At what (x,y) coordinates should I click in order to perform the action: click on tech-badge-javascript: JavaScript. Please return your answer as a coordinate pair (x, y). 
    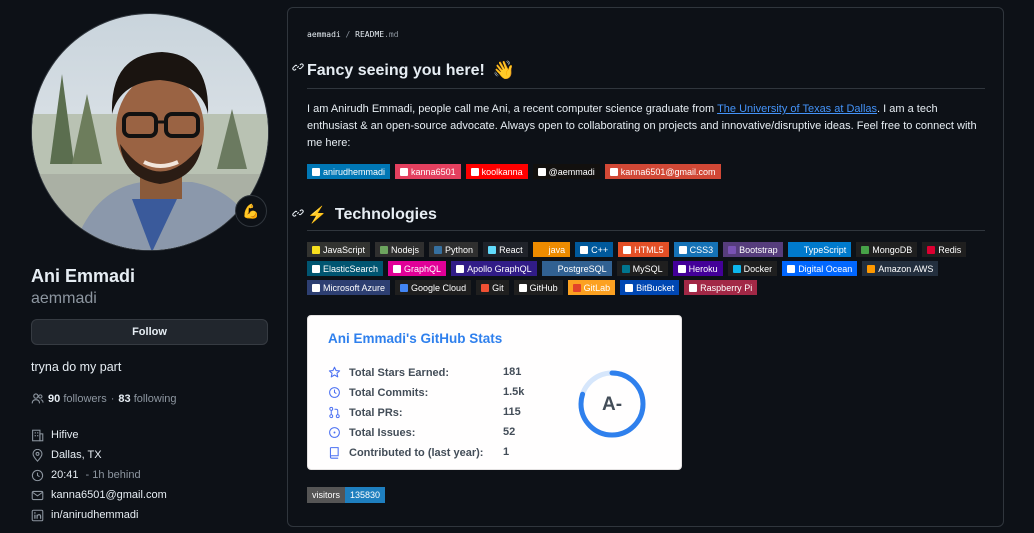
    Looking at the image, I should click on (339, 249).